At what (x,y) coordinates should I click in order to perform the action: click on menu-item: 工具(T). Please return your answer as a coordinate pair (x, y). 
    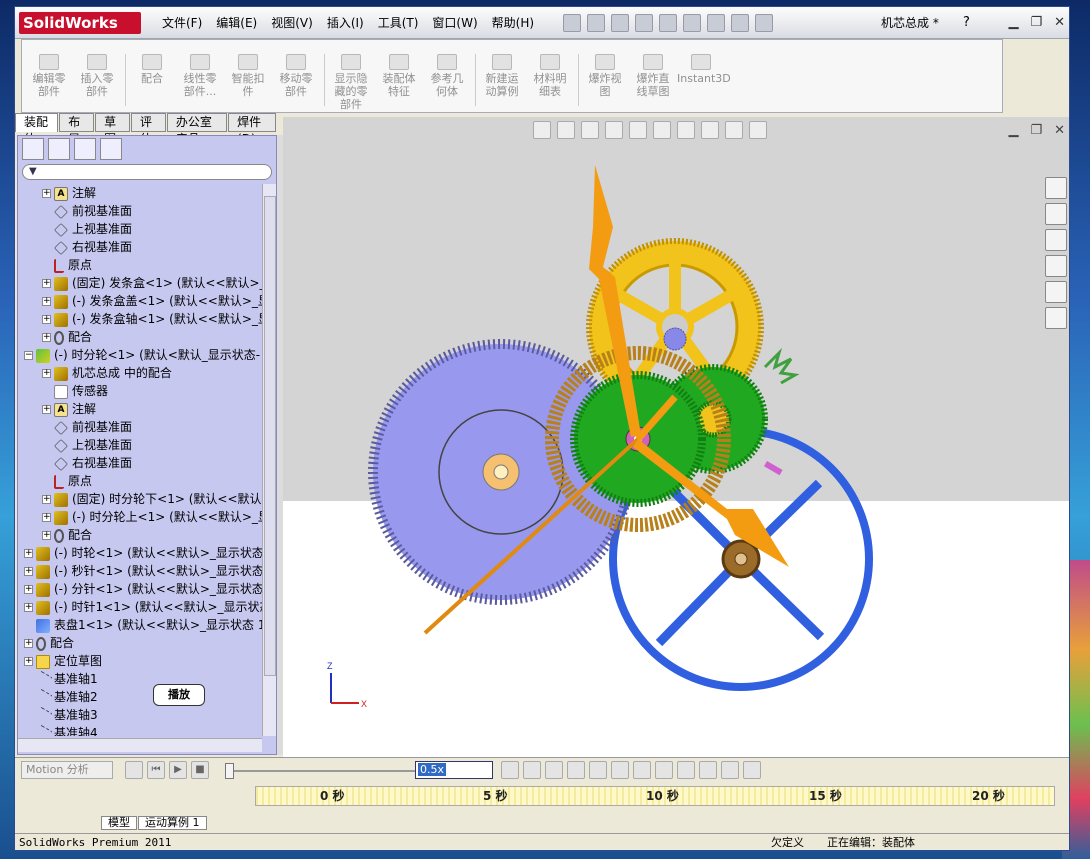
    Looking at the image, I should click on (398, 23).